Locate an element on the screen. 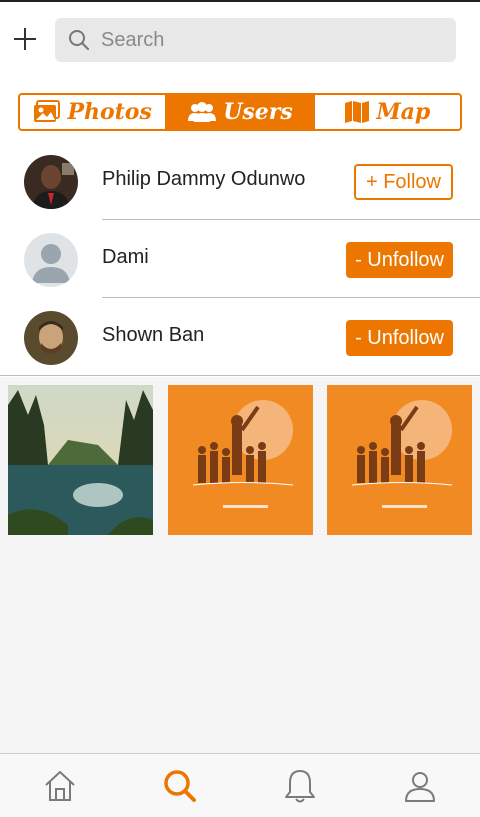 The height and width of the screenshot is (817, 480). search-field is located at coordinates (255, 40).